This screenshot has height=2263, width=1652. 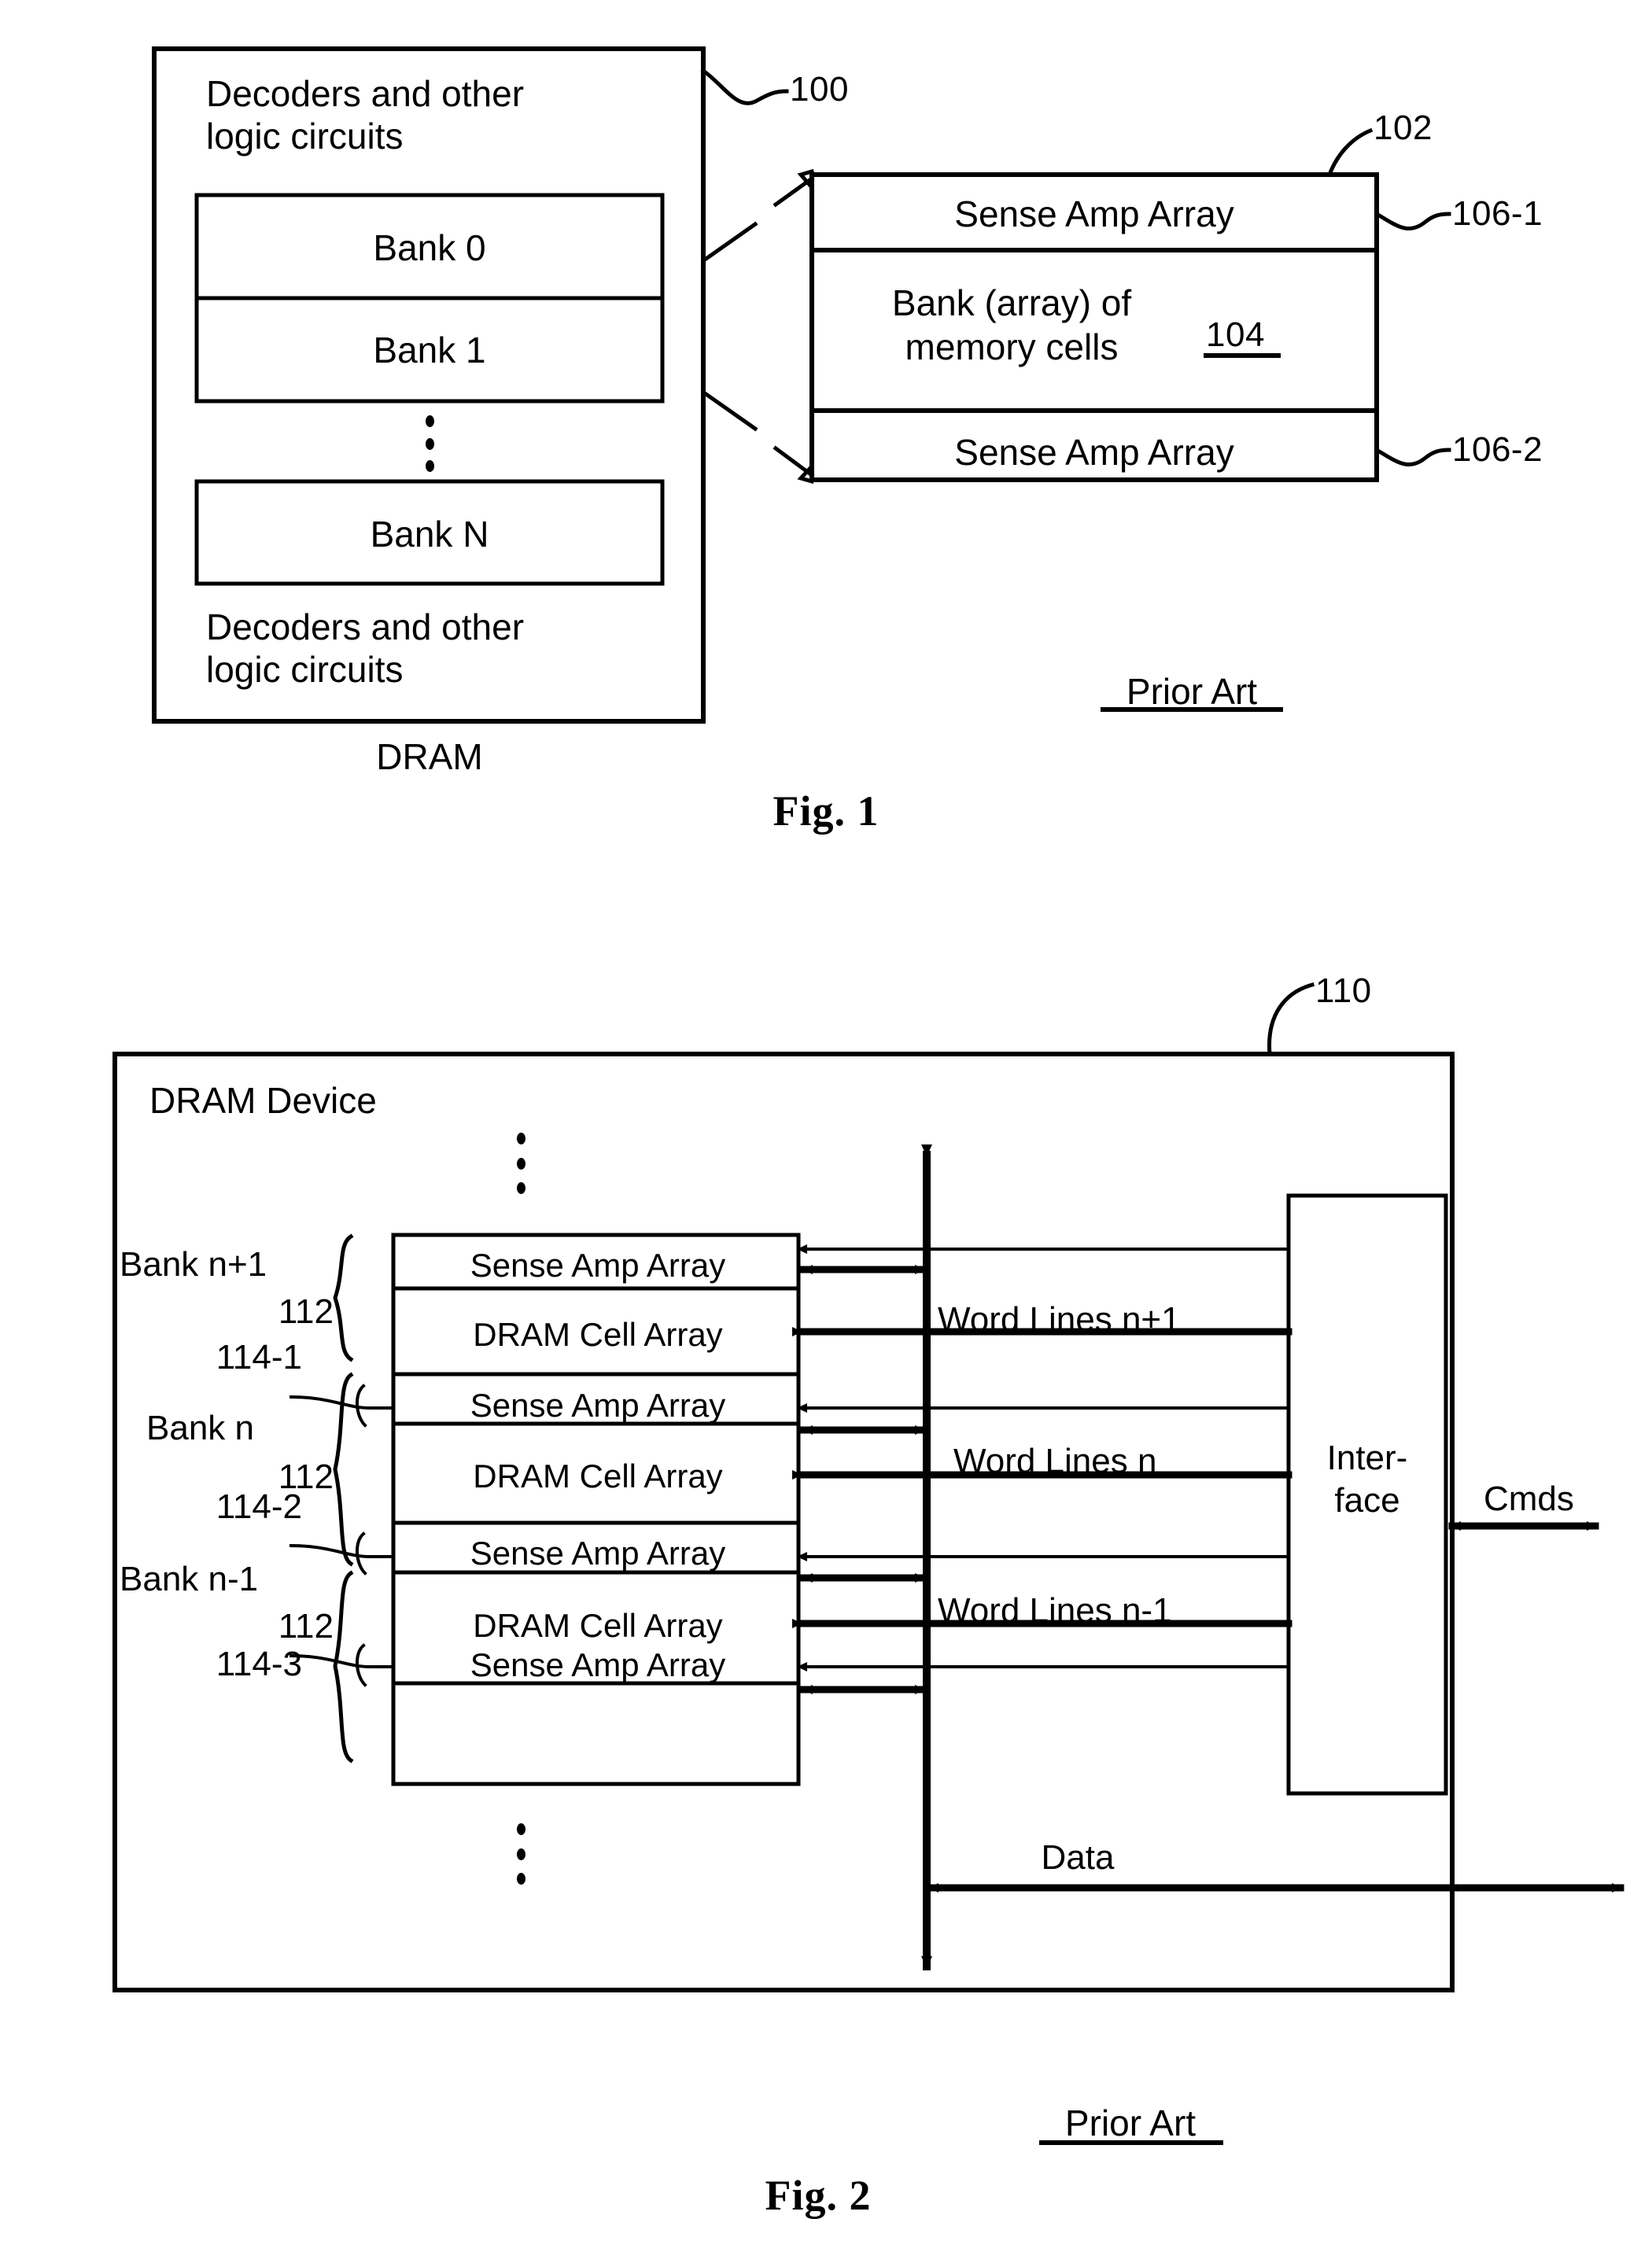 I want to click on fig2-bottom-ellipsis-icon, so click(x=520, y=1854).